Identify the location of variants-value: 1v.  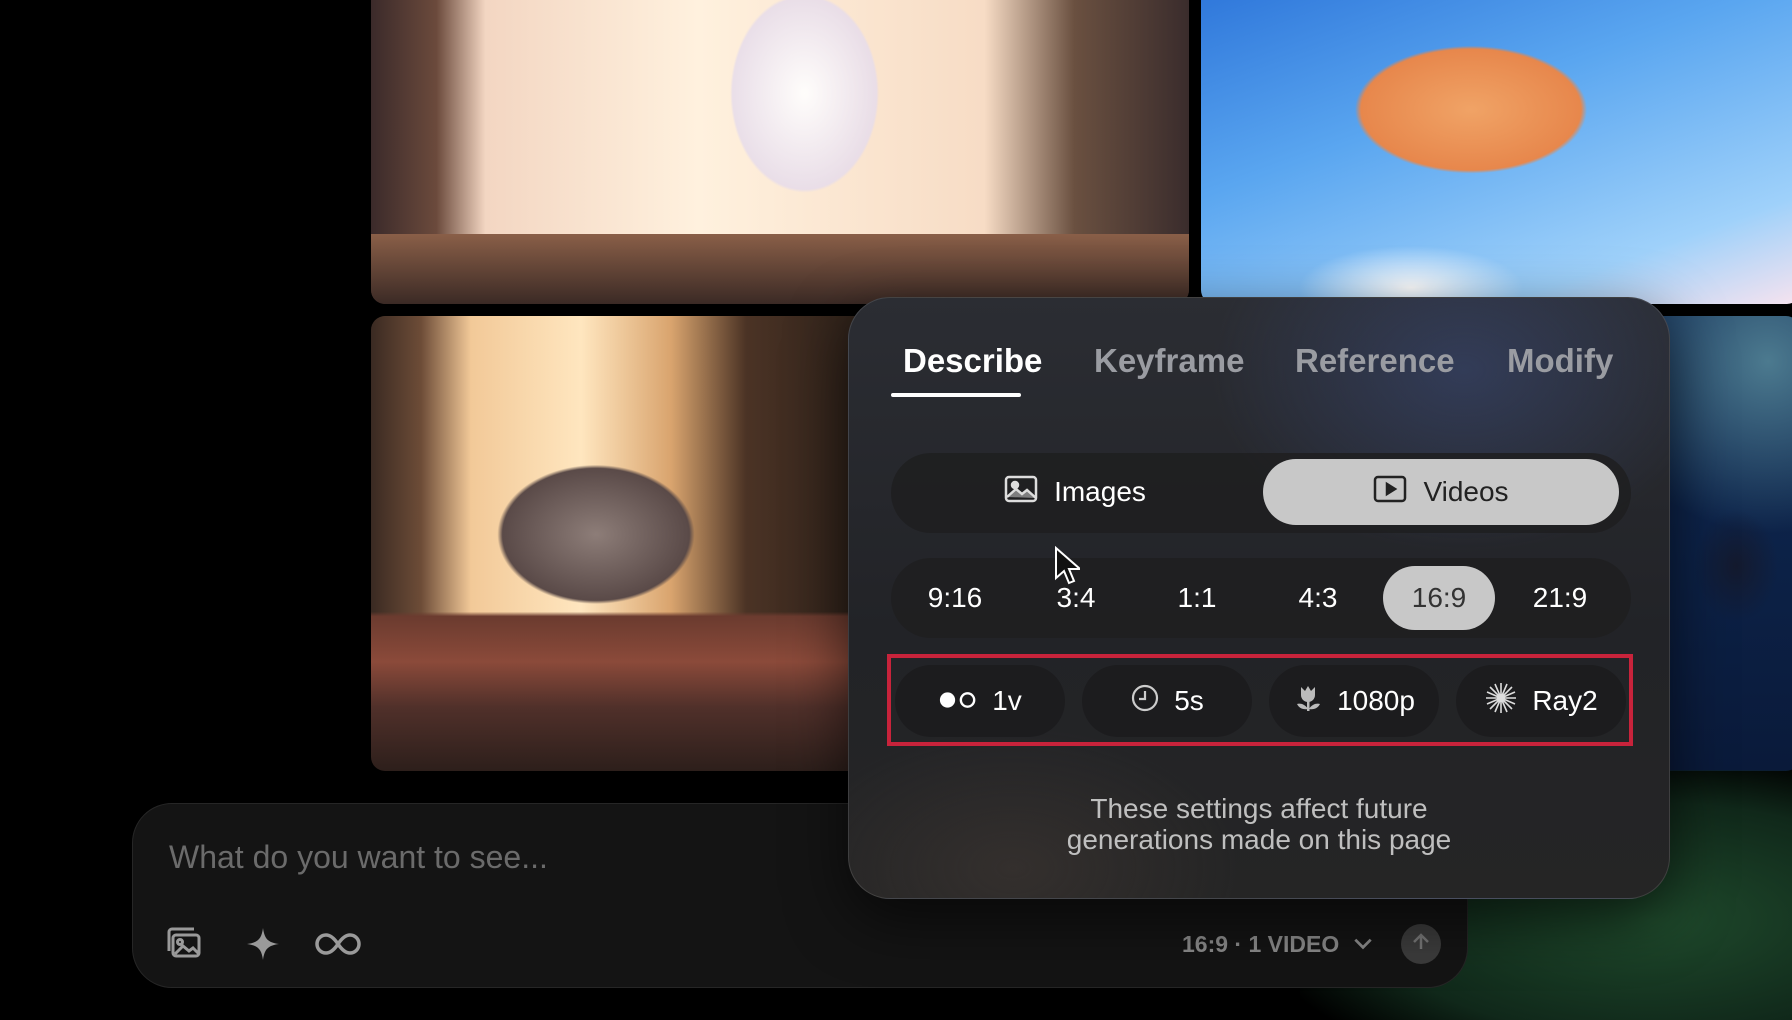
(1007, 700).